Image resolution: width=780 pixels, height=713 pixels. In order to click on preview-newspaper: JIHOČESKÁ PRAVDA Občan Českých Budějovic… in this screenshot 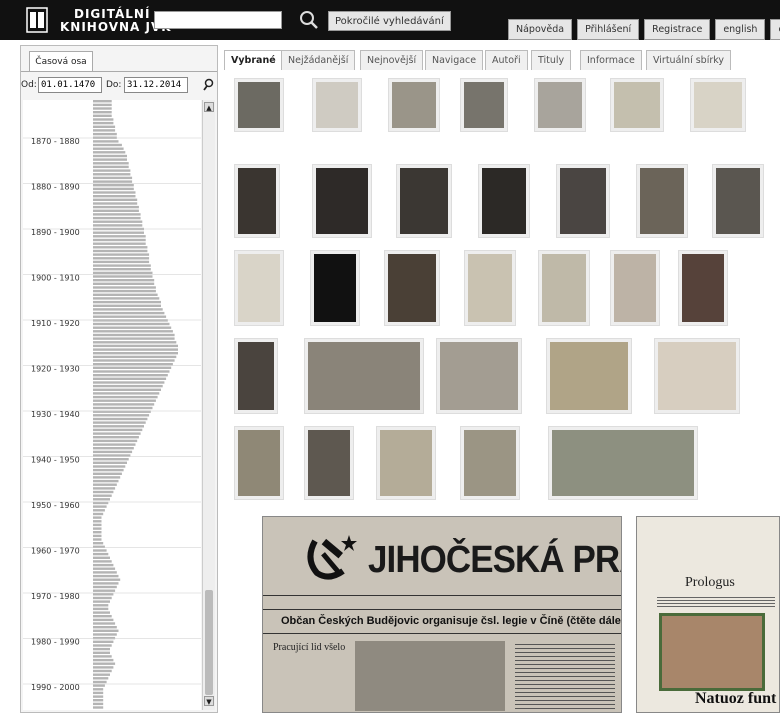, I will do `click(442, 614)`.